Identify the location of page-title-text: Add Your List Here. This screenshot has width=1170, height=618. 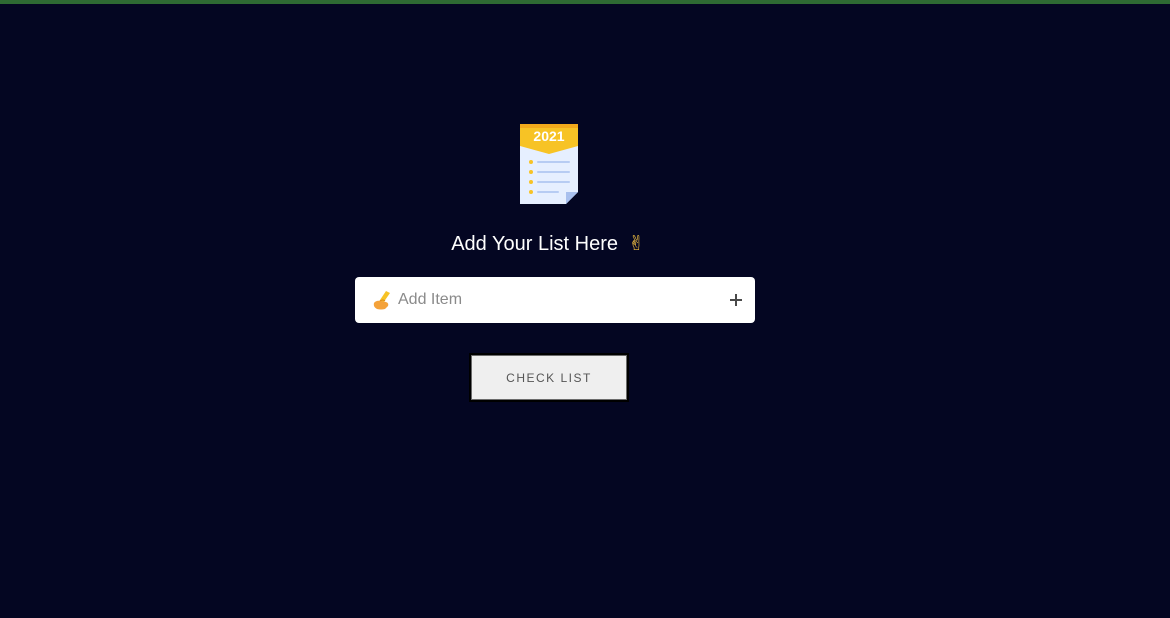
(534, 244).